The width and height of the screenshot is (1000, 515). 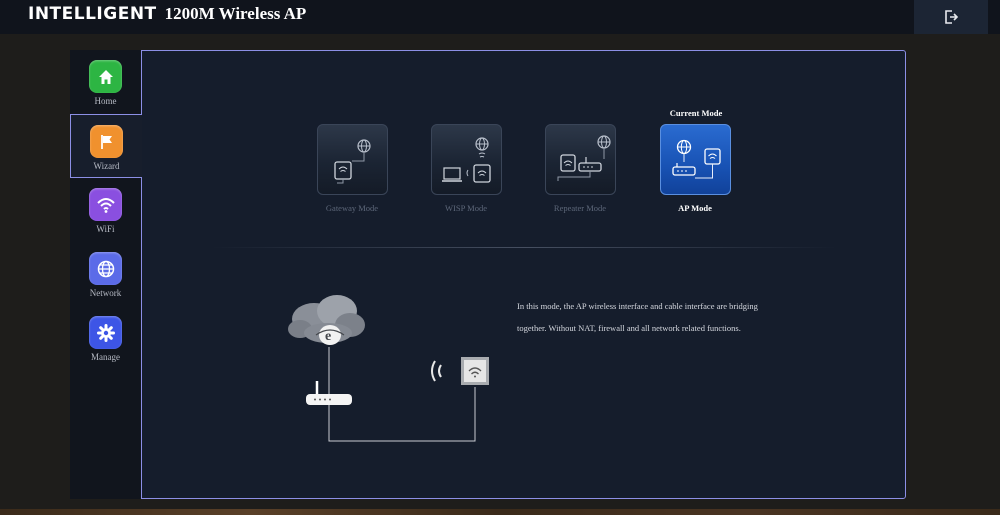 I want to click on gear-icon, so click(x=105, y=332).